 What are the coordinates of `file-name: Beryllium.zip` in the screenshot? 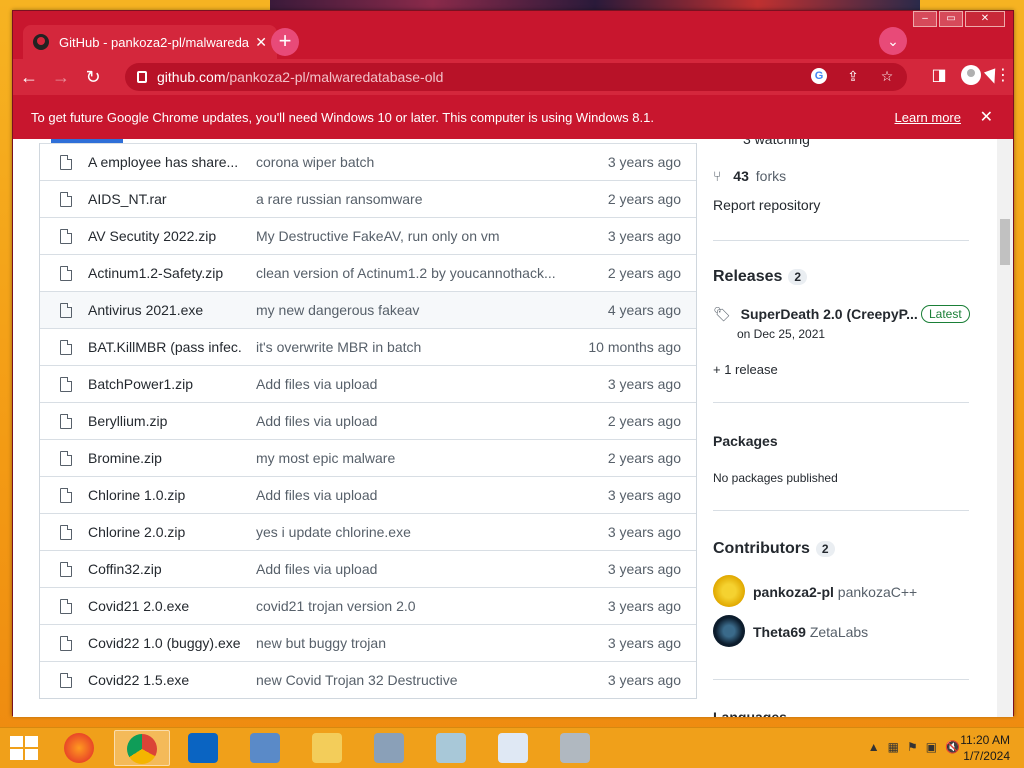 It's located at (165, 421).